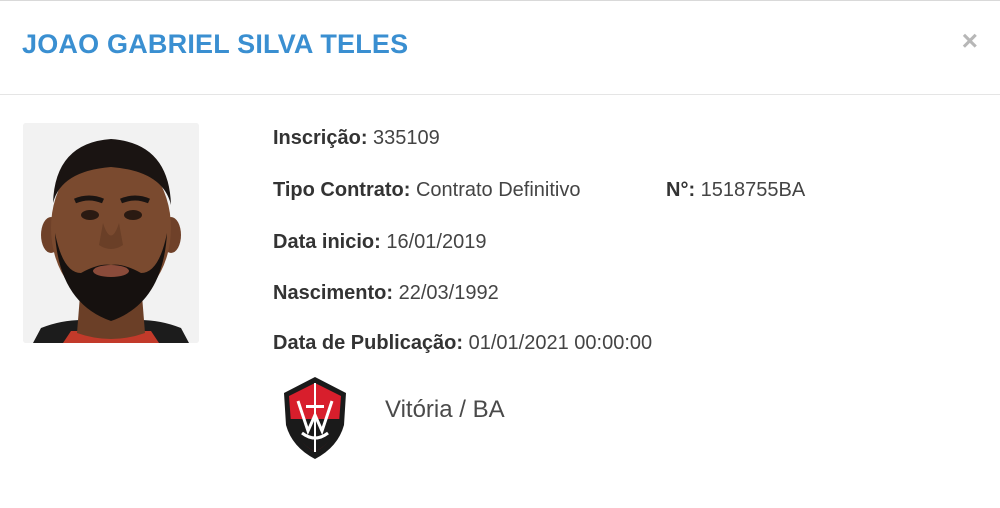  I want to click on inscricao-value: 335109, so click(406, 138).